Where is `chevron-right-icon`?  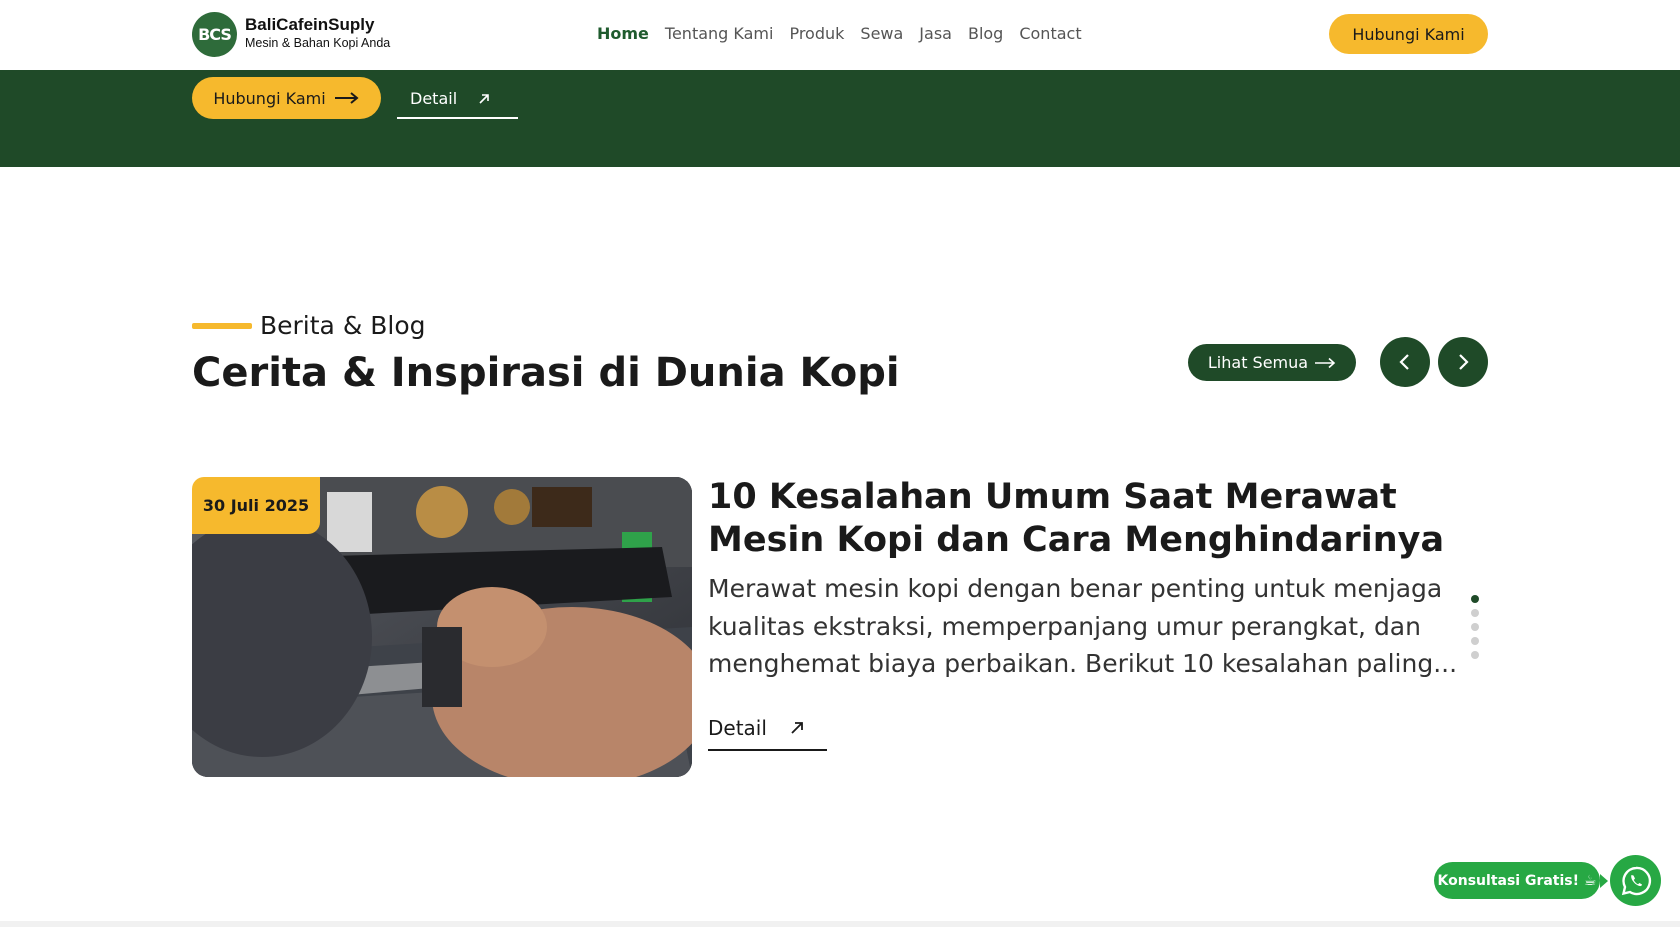 chevron-right-icon is located at coordinates (1464, 362).